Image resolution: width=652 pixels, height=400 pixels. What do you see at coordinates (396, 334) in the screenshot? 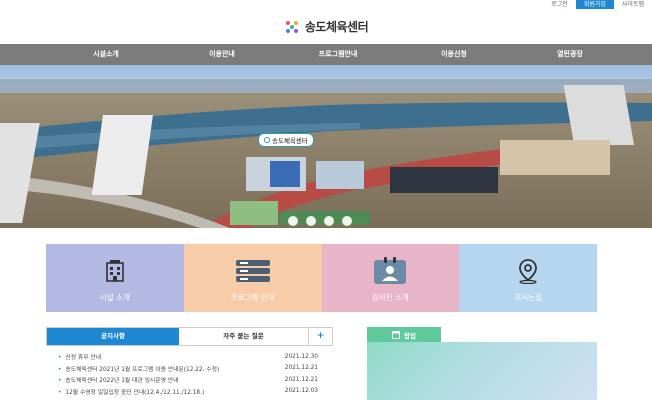
I see `popup-window-icon` at bounding box center [396, 334].